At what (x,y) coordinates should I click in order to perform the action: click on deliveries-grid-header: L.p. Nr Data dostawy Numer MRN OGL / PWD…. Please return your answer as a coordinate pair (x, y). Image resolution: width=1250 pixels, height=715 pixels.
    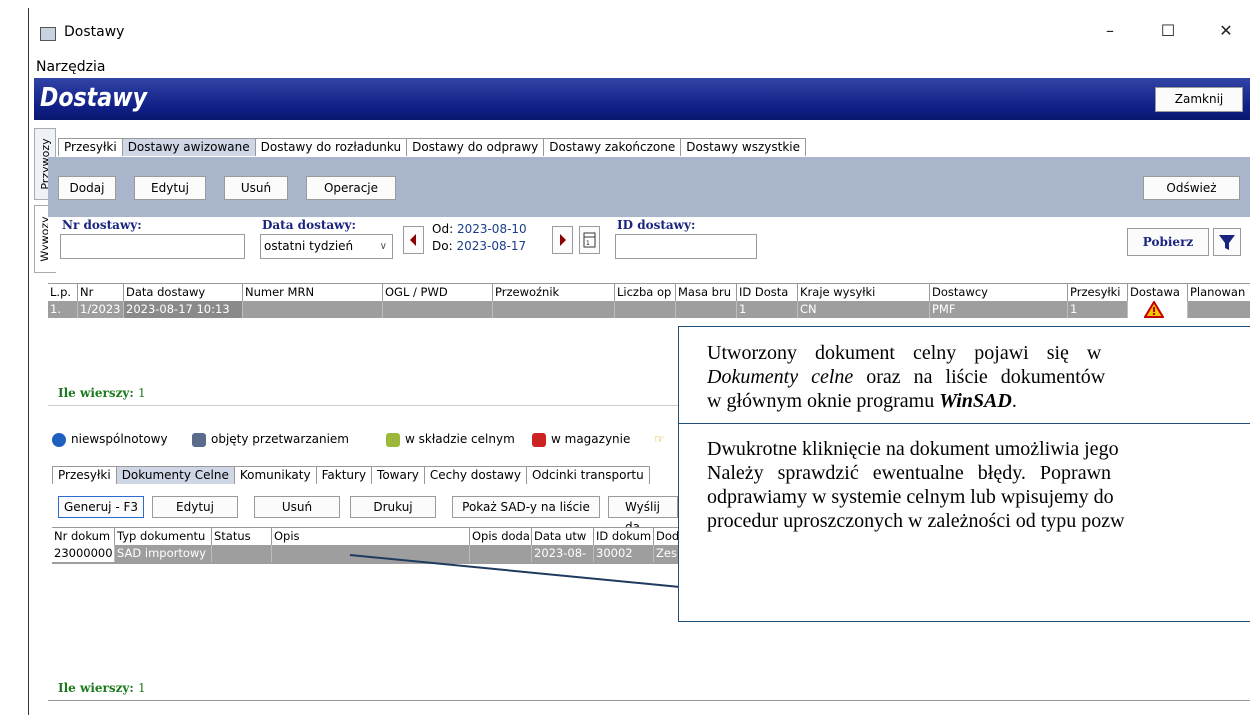
    Looking at the image, I should click on (649, 292).